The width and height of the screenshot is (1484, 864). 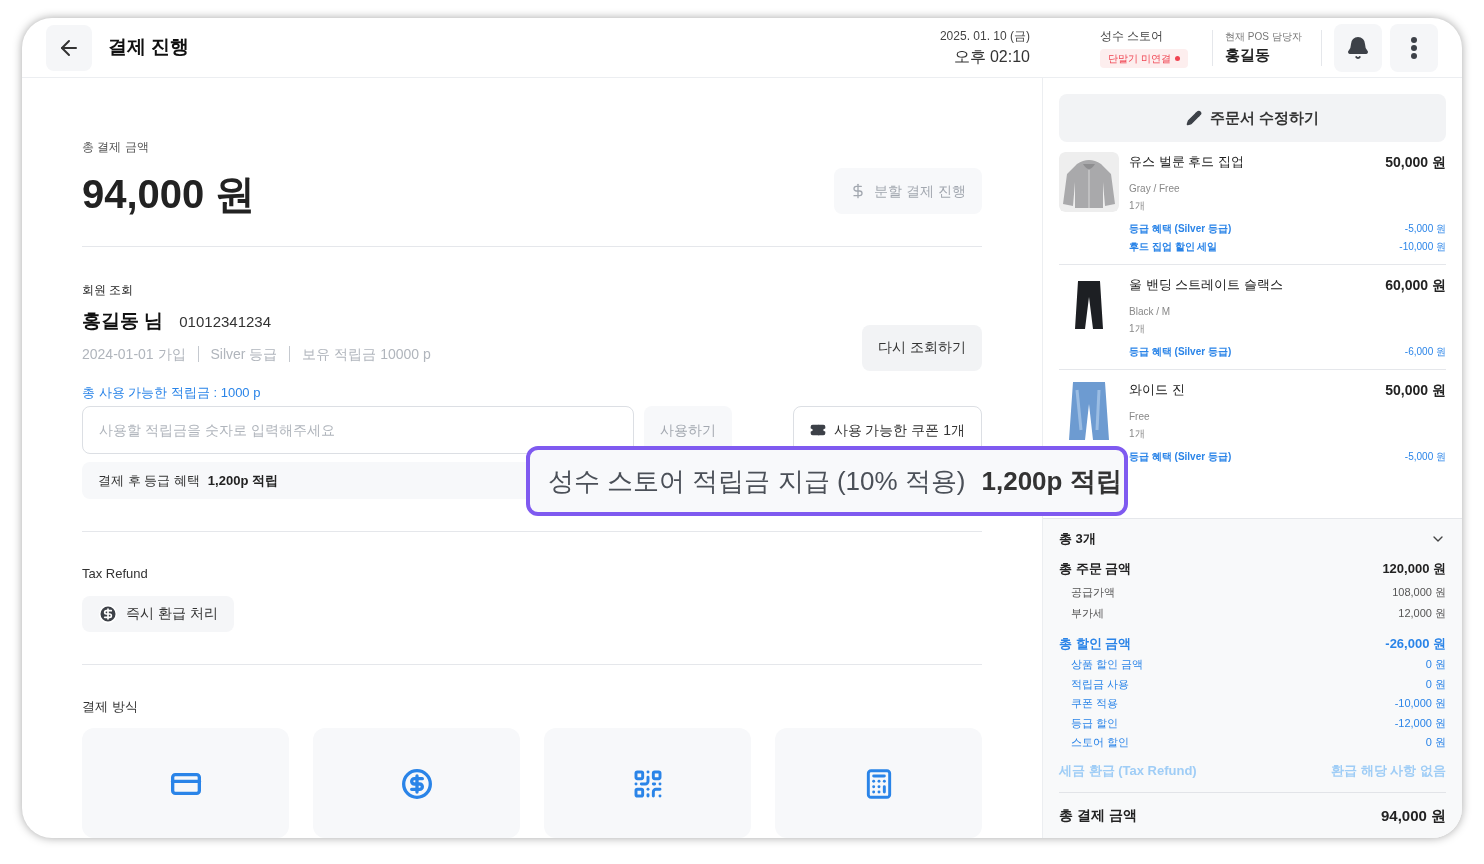 I want to click on ticket-icon, so click(x=817, y=430).